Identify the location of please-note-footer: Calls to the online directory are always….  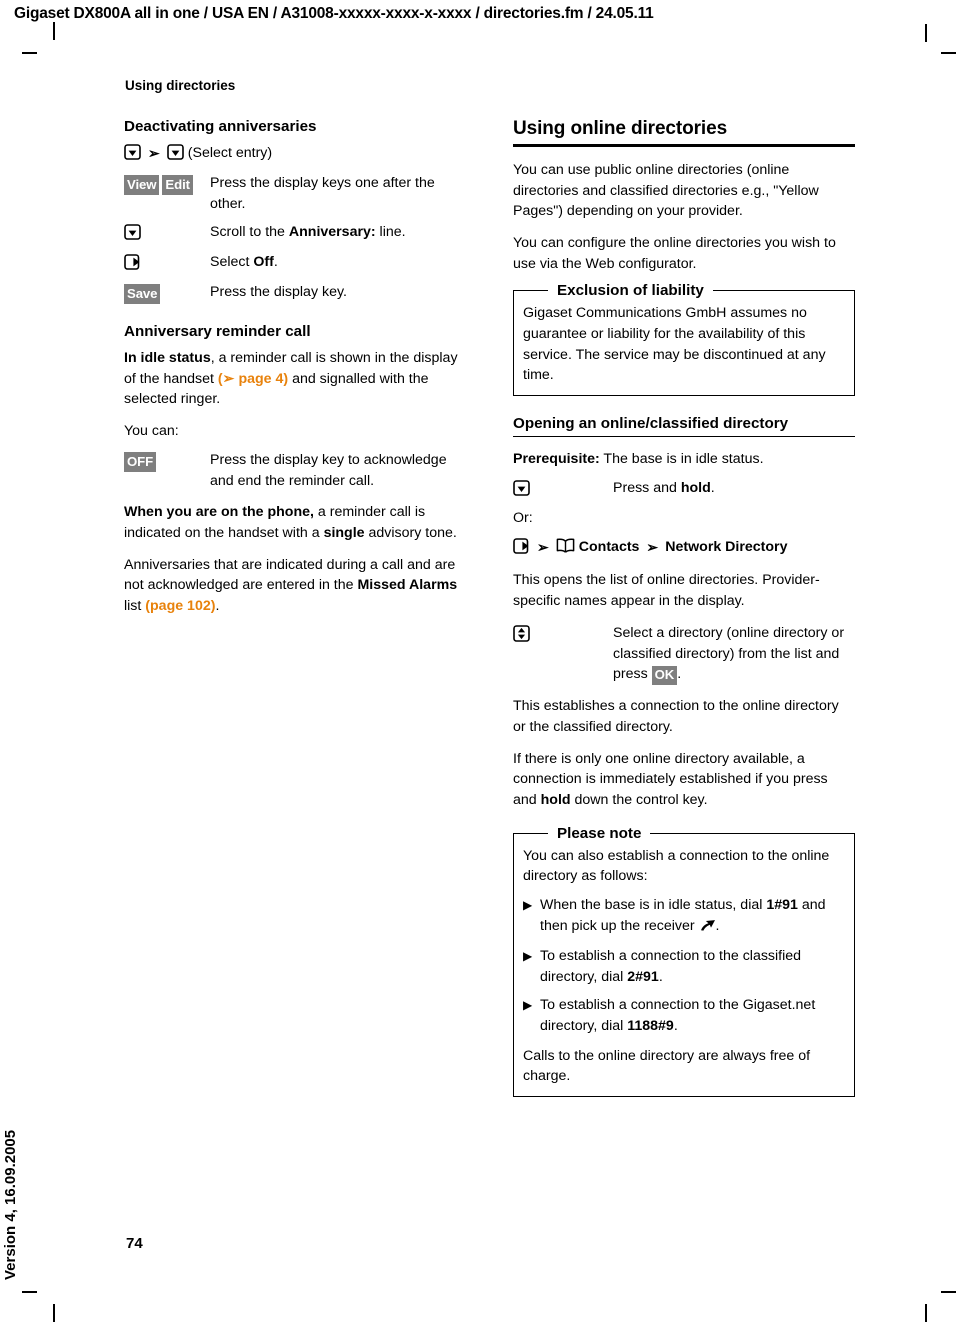
(667, 1066).